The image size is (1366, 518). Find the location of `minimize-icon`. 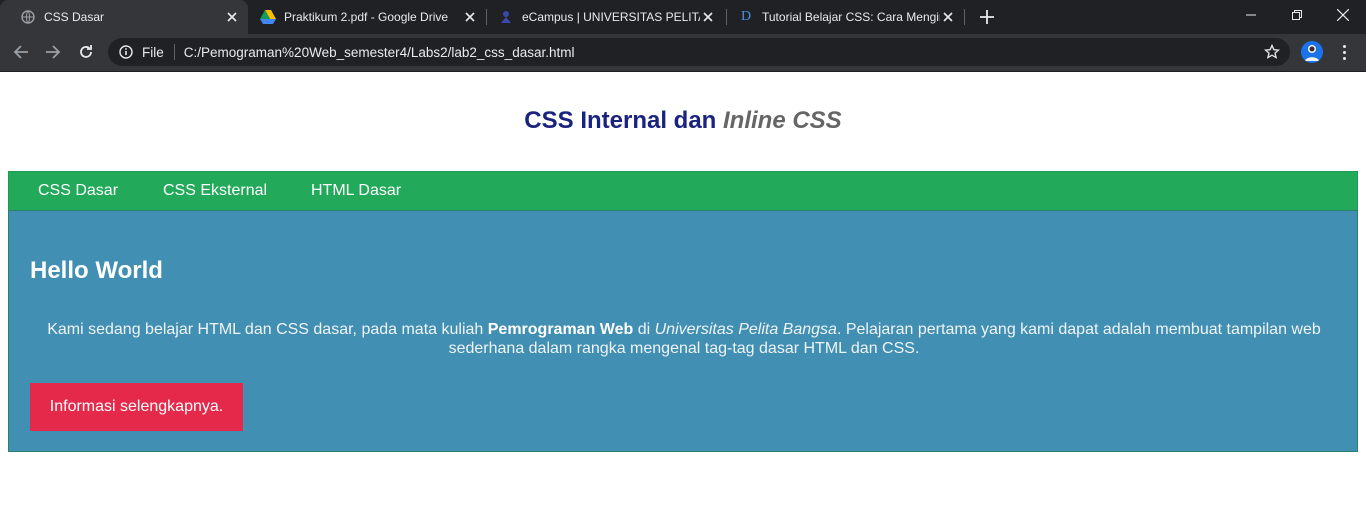

minimize-icon is located at coordinates (1251, 15).